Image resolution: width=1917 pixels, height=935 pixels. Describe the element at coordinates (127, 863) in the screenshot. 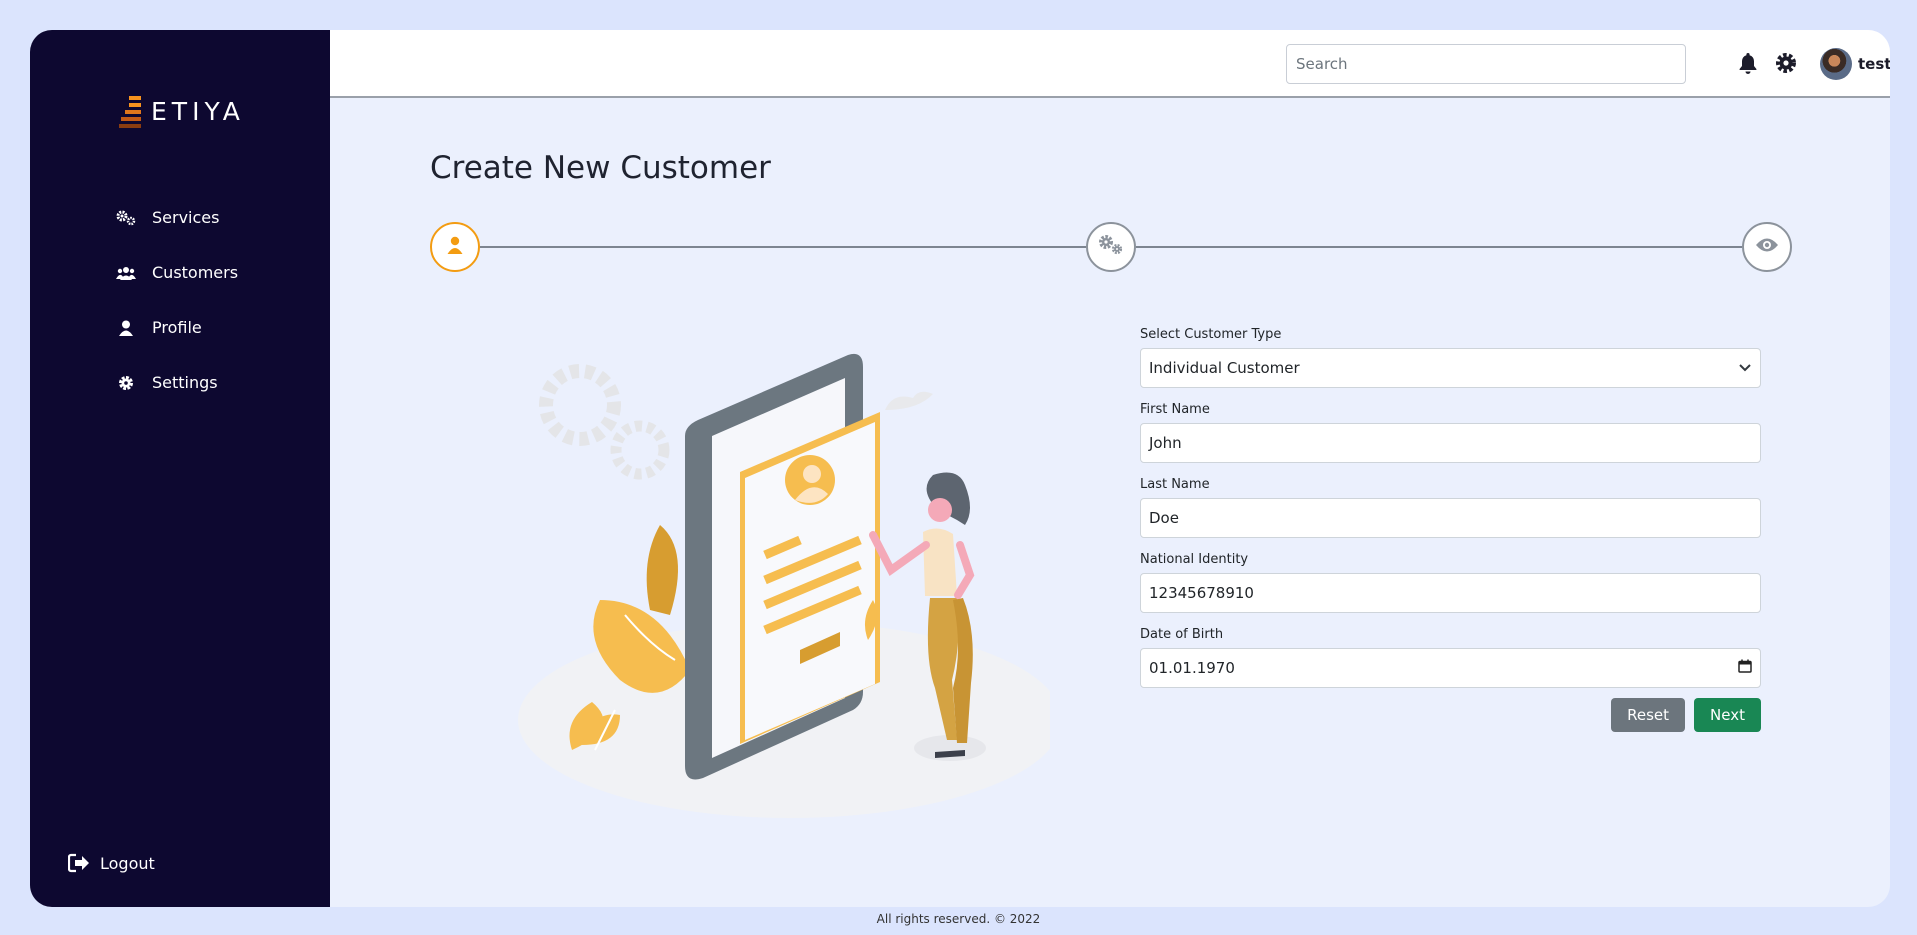

I see `logout-label: Logout` at that location.